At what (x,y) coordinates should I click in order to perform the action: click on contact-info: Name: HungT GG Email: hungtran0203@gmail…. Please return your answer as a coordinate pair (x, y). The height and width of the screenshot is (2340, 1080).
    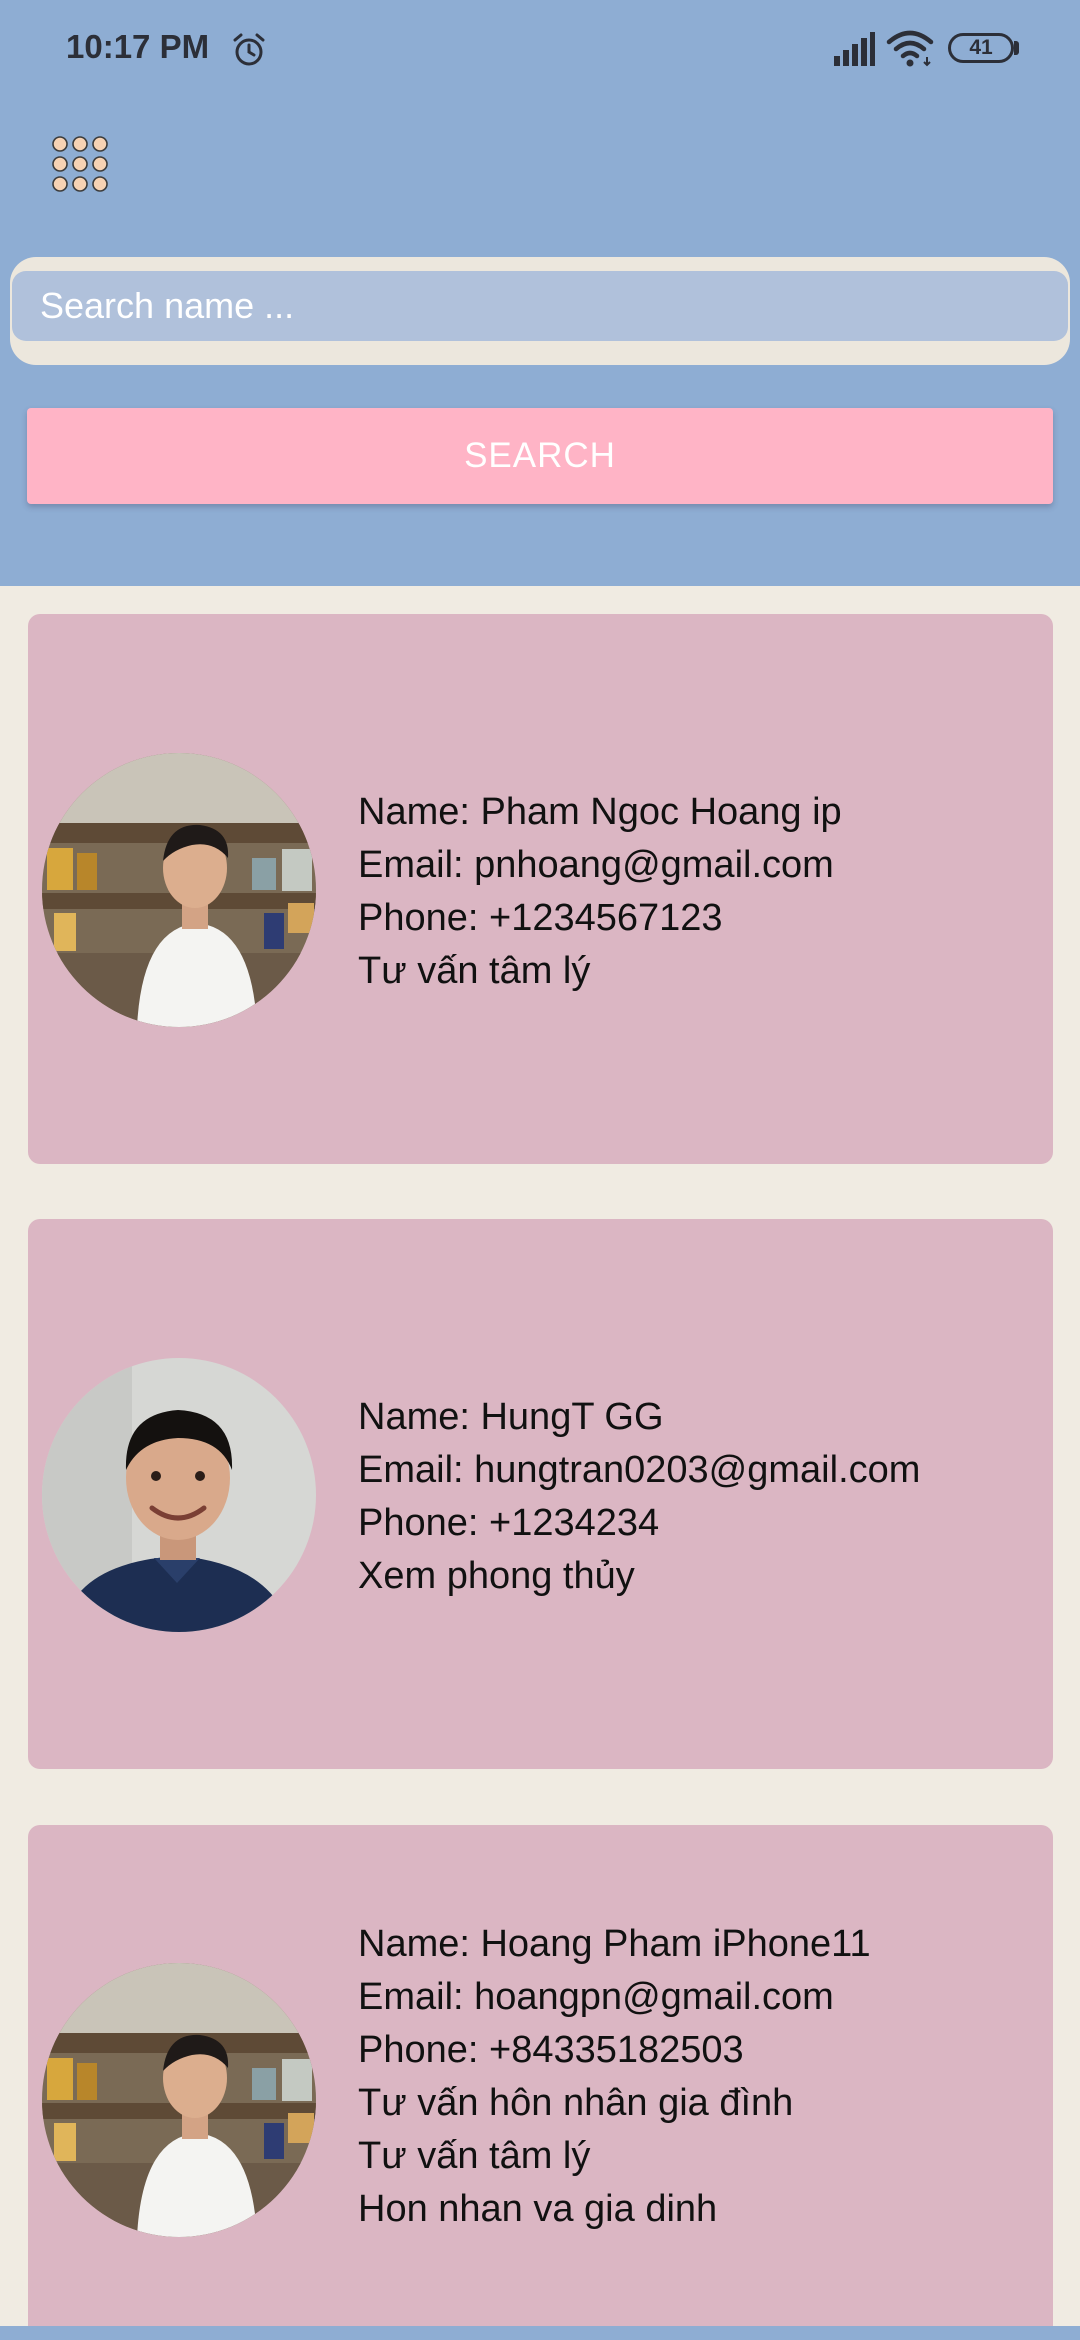
    Looking at the image, I should click on (639, 1497).